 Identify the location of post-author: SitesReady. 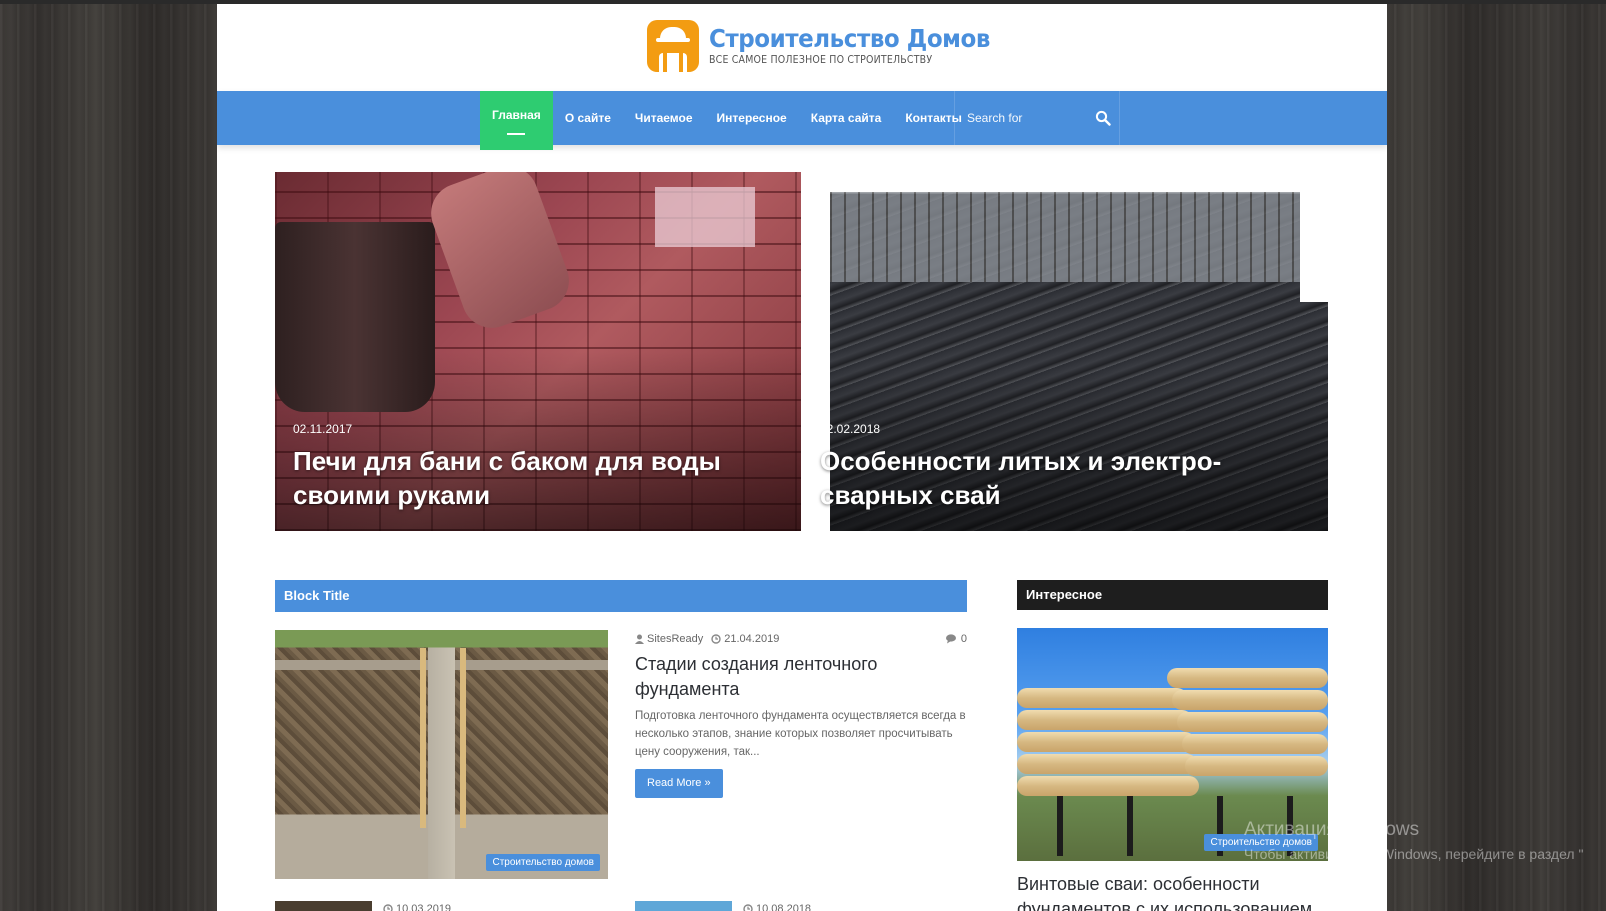
(669, 639).